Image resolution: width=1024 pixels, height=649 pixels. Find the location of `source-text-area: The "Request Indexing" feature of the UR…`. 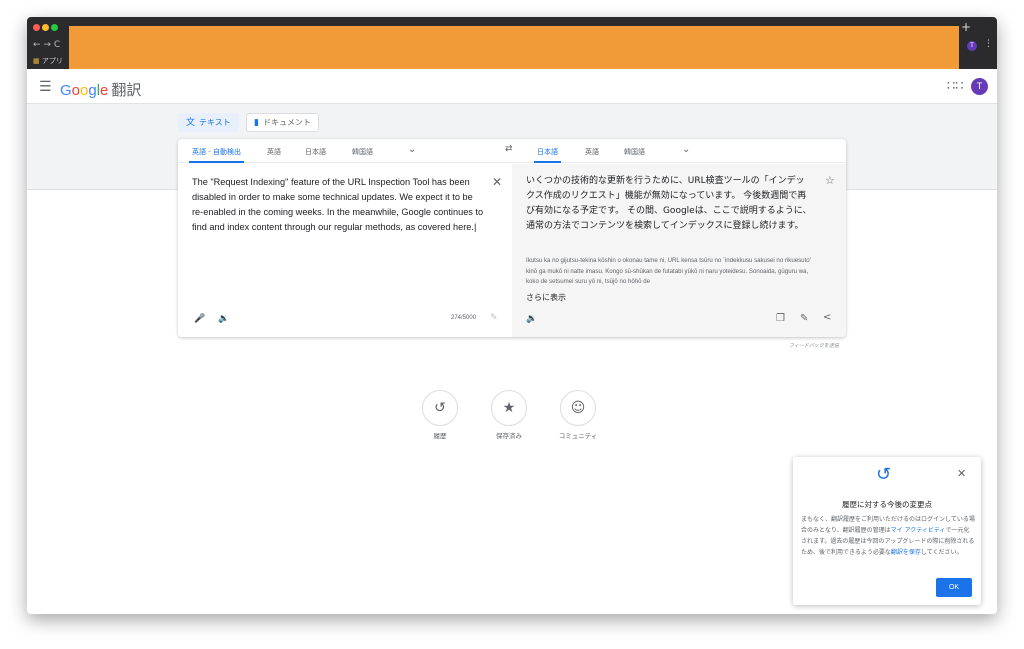

source-text-area: The "Request Indexing" feature of the UR… is located at coordinates (345, 250).